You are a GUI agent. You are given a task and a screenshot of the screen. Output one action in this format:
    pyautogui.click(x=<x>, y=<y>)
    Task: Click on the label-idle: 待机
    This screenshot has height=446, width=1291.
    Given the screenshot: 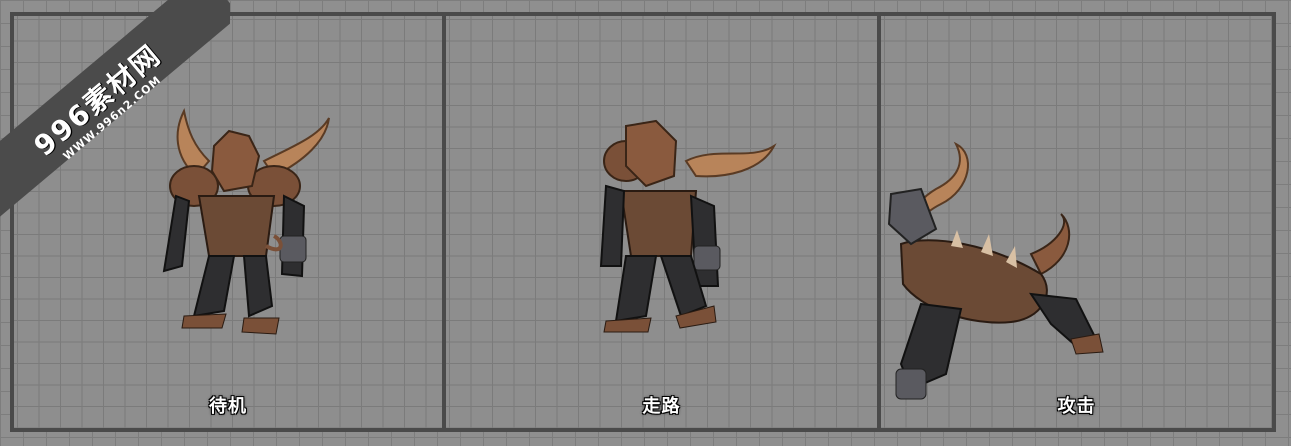 What is the action you would take?
    pyautogui.click(x=228, y=406)
    